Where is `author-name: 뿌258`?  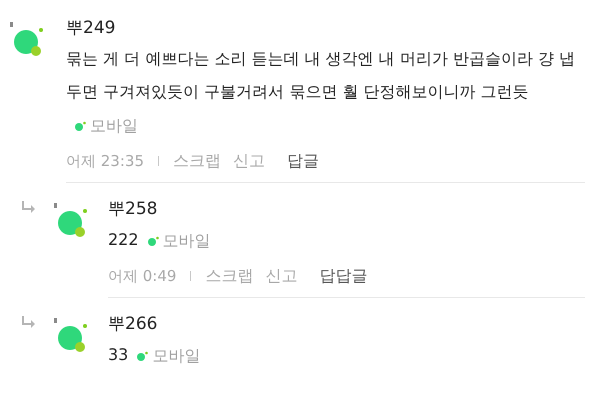
author-name: 뿌258 is located at coordinates (133, 210).